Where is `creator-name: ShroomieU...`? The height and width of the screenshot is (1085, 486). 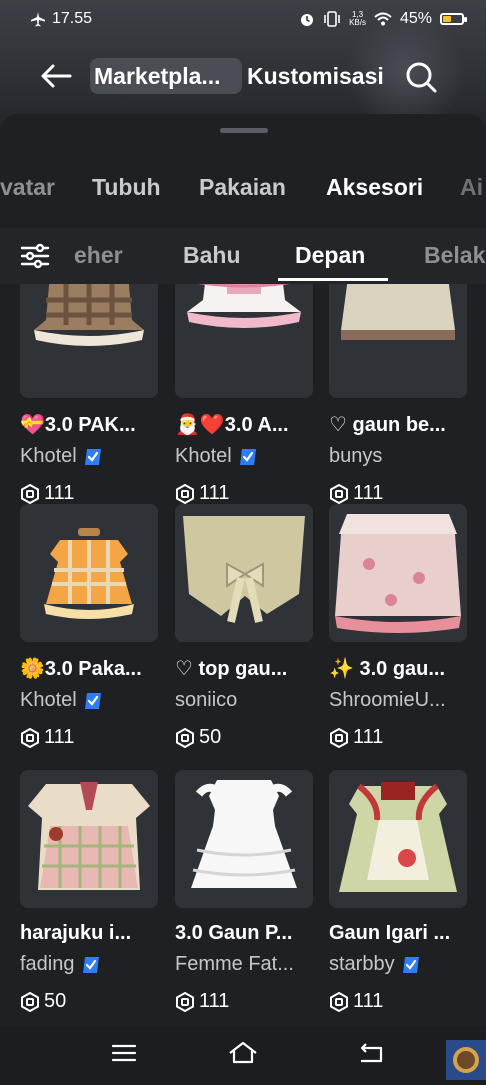
creator-name: ShroomieU... is located at coordinates (387, 700).